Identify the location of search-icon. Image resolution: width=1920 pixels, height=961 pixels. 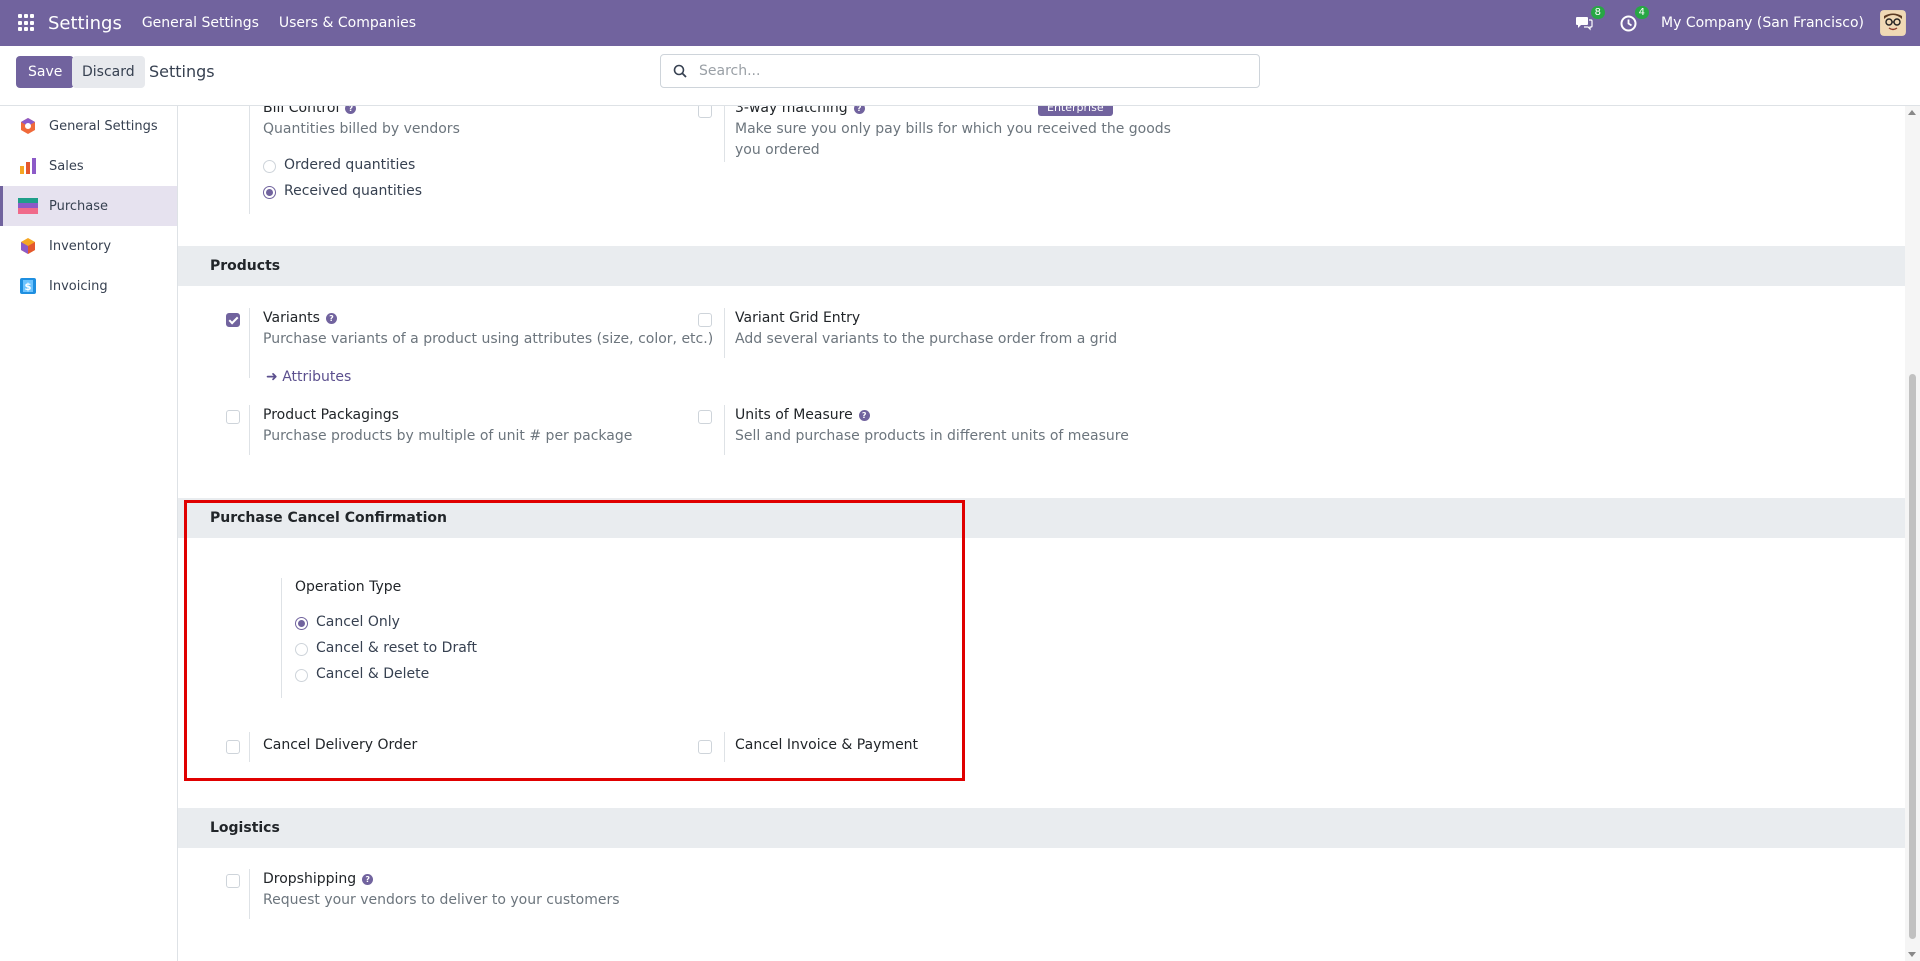
(680, 71).